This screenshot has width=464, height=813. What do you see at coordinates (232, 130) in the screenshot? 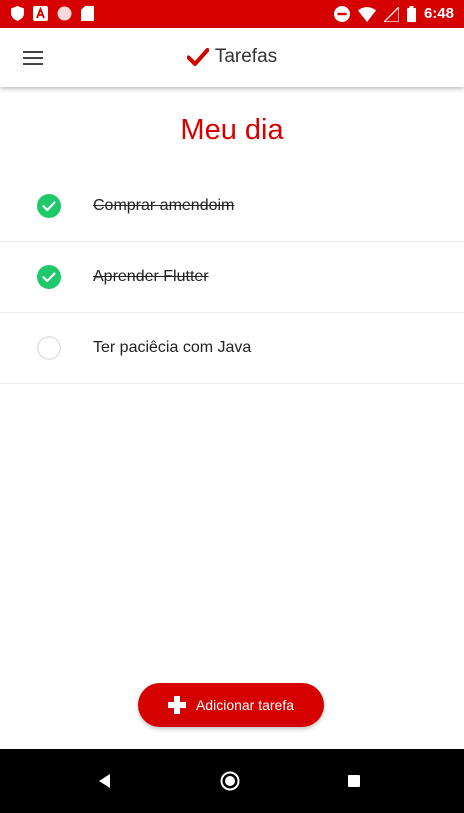
I see `page-title: Meu dia` at bounding box center [232, 130].